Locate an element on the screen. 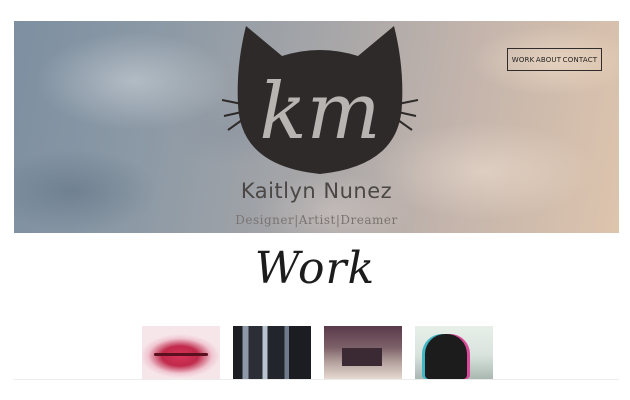 The height and width of the screenshot is (400, 630). main-nav: WORK ABOUT CONTACT is located at coordinates (554, 59).